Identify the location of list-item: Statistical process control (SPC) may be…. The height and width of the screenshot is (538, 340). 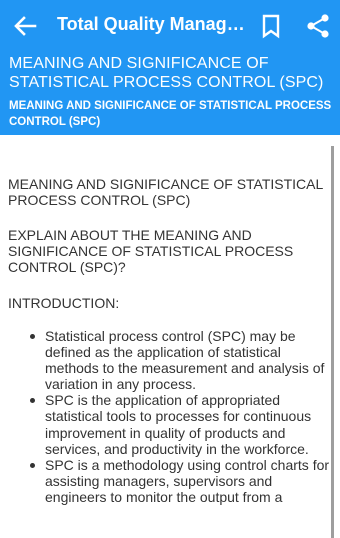
(178, 360).